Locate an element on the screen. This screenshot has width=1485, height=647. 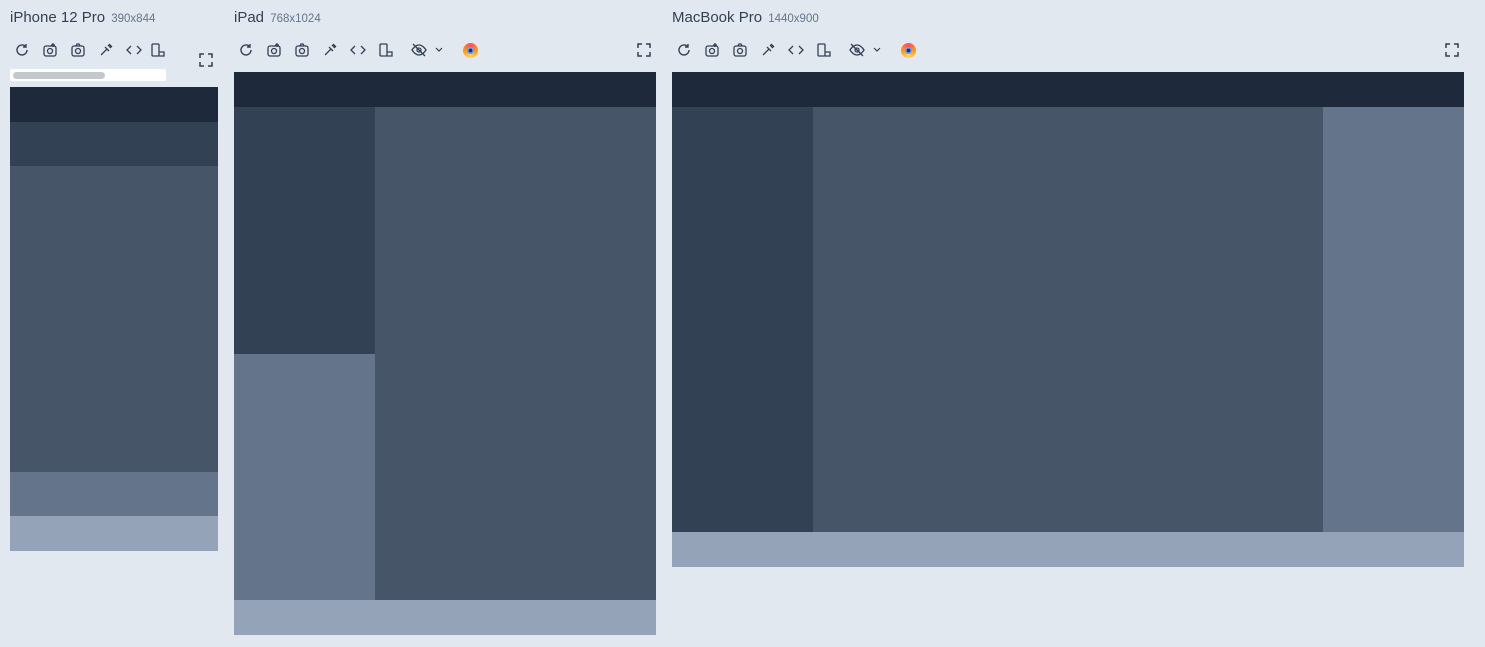
device-viewport is located at coordinates (114, 319).